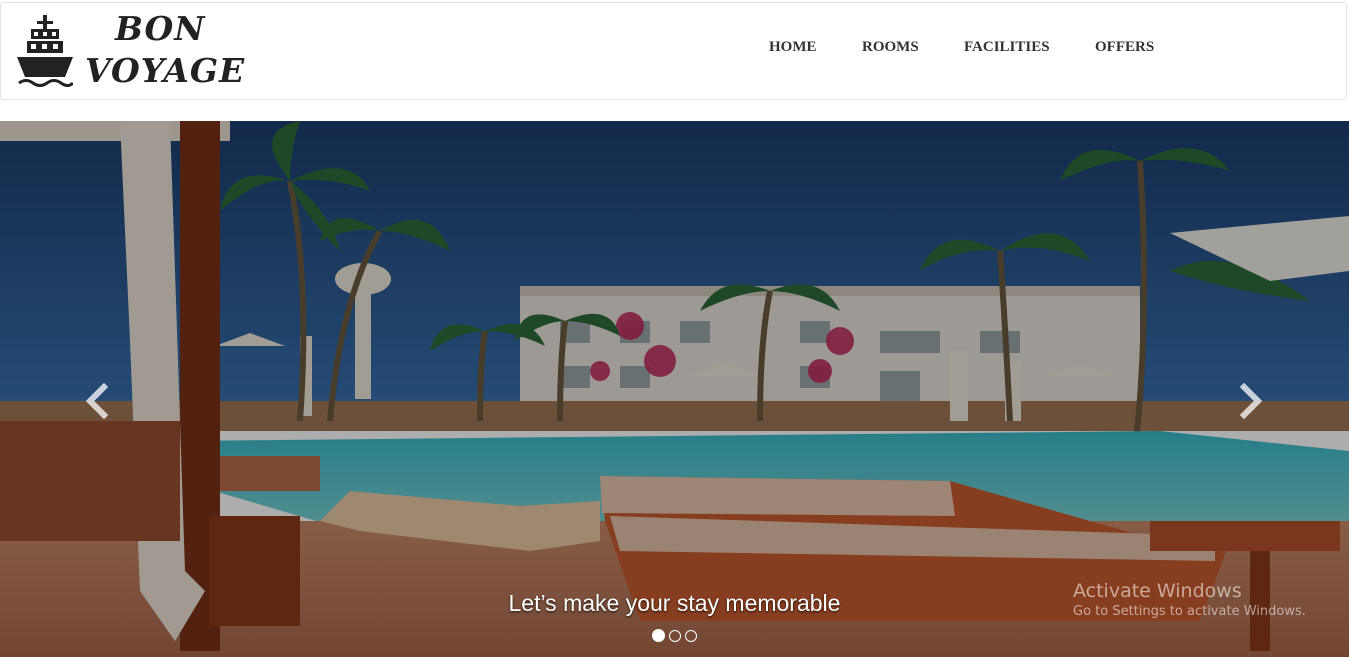 This screenshot has height=657, width=1349. I want to click on carousel-indicators, so click(682, 636).